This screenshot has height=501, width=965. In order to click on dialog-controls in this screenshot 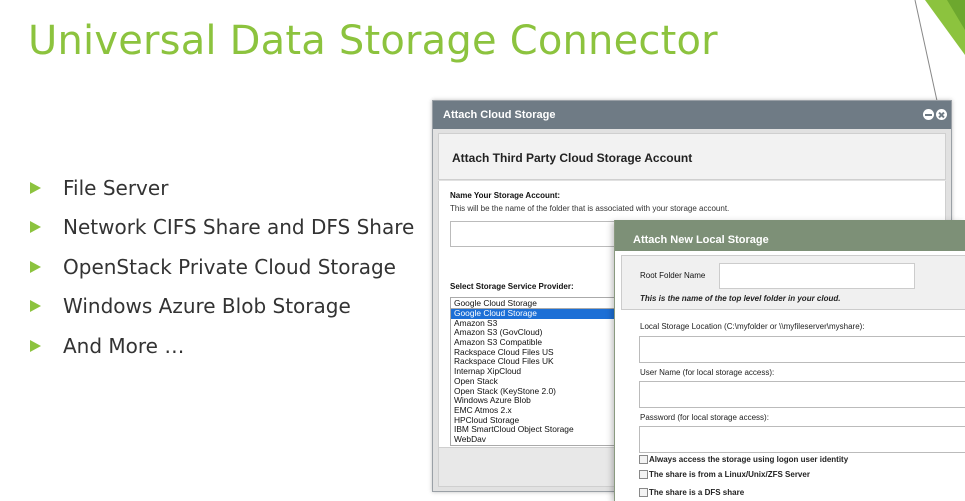, I will do `click(935, 114)`.